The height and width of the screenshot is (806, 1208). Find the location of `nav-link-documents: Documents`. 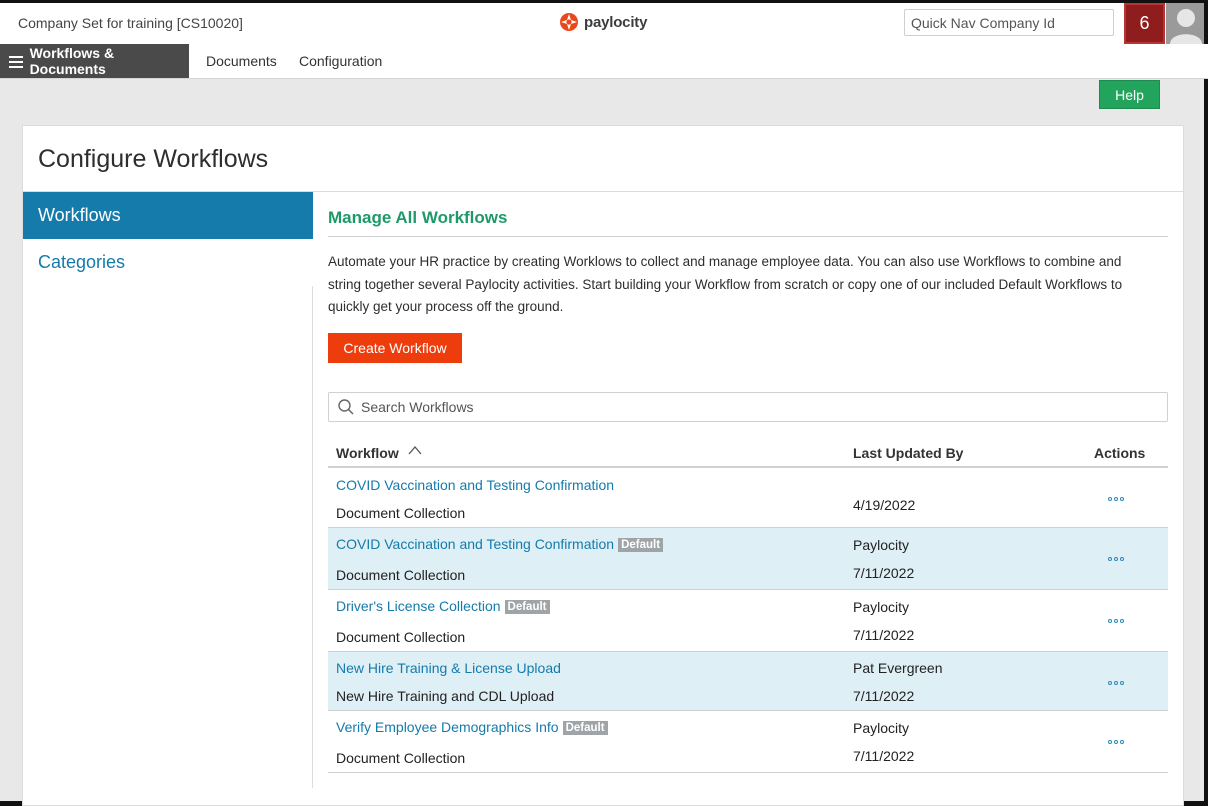

nav-link-documents: Documents is located at coordinates (241, 61).